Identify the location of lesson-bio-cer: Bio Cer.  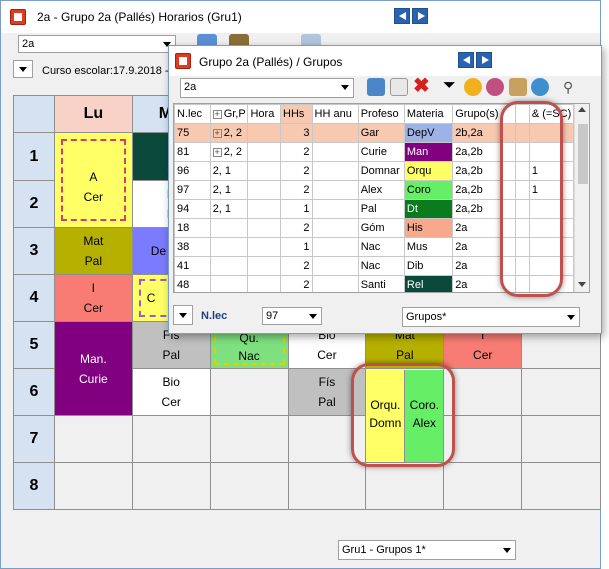
(171, 392).